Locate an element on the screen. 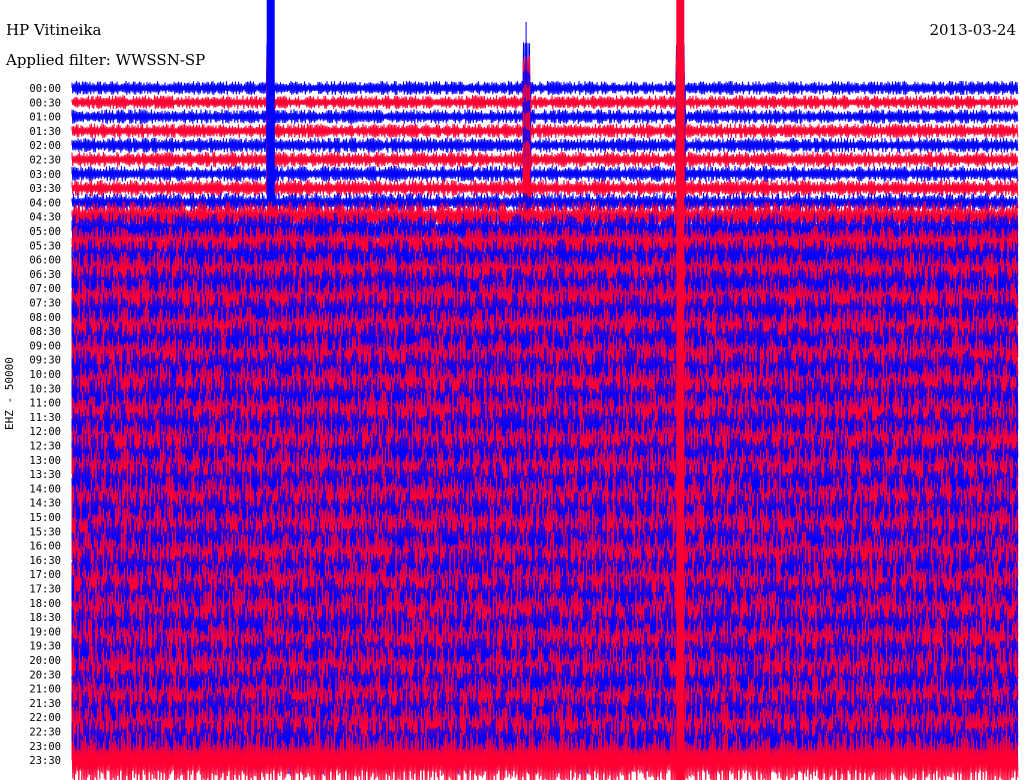 This screenshot has height=780, width=1024. time-label-0630: 06:30 is located at coordinates (45, 275).